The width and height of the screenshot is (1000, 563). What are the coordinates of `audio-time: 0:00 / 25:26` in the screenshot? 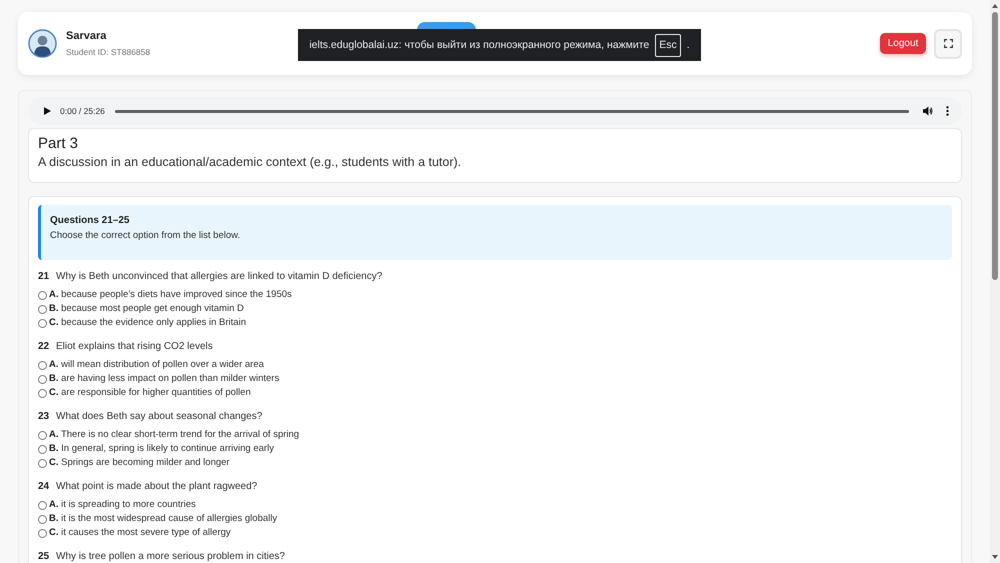 It's located at (82, 111).